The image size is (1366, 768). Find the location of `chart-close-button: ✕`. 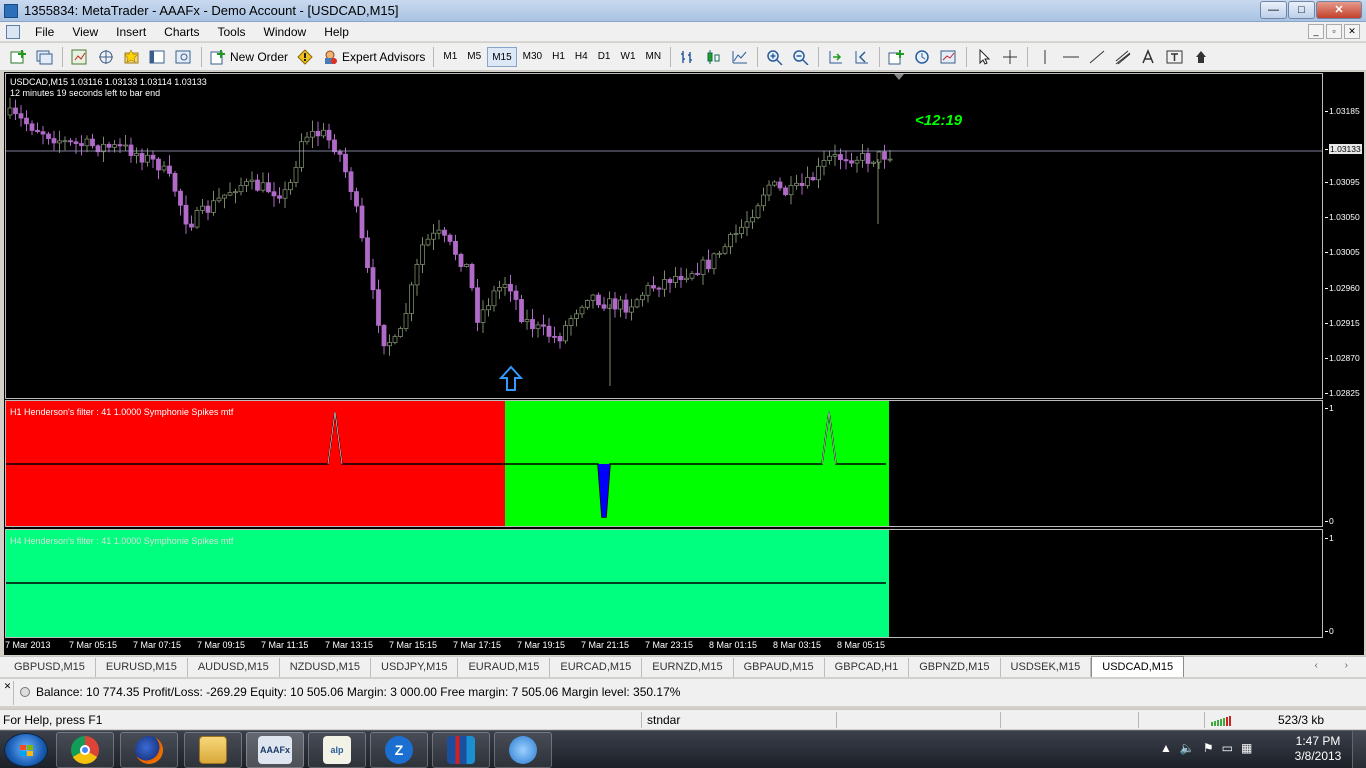

chart-close-button: ✕ is located at coordinates (1352, 31).